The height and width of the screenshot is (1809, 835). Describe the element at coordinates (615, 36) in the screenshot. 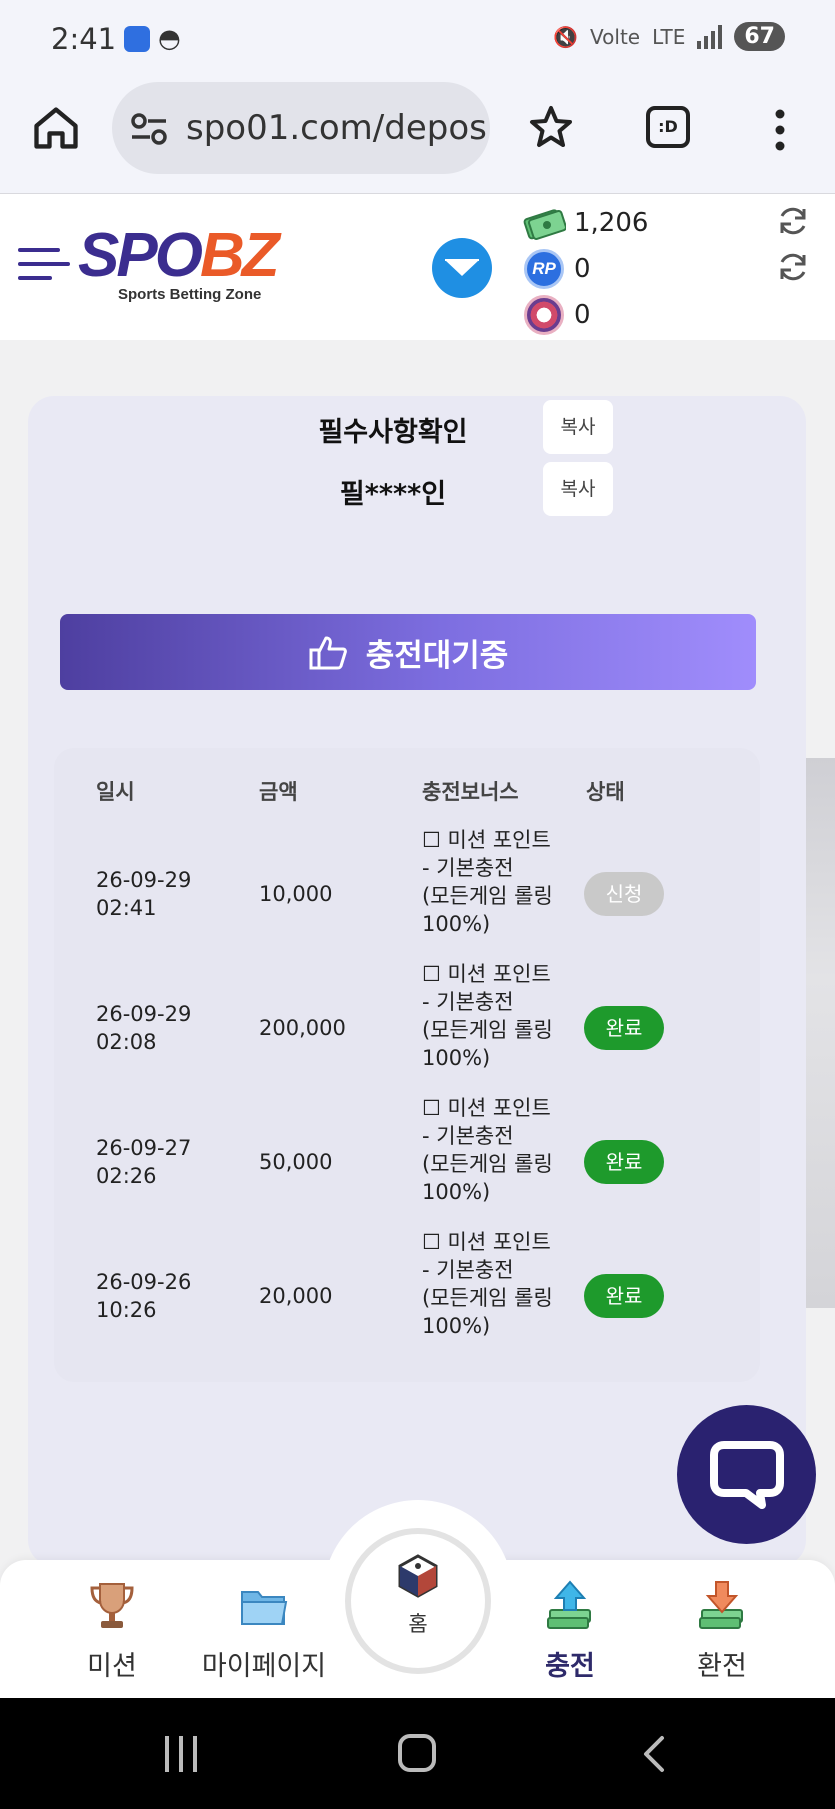

I see `volte-label: Volte` at that location.